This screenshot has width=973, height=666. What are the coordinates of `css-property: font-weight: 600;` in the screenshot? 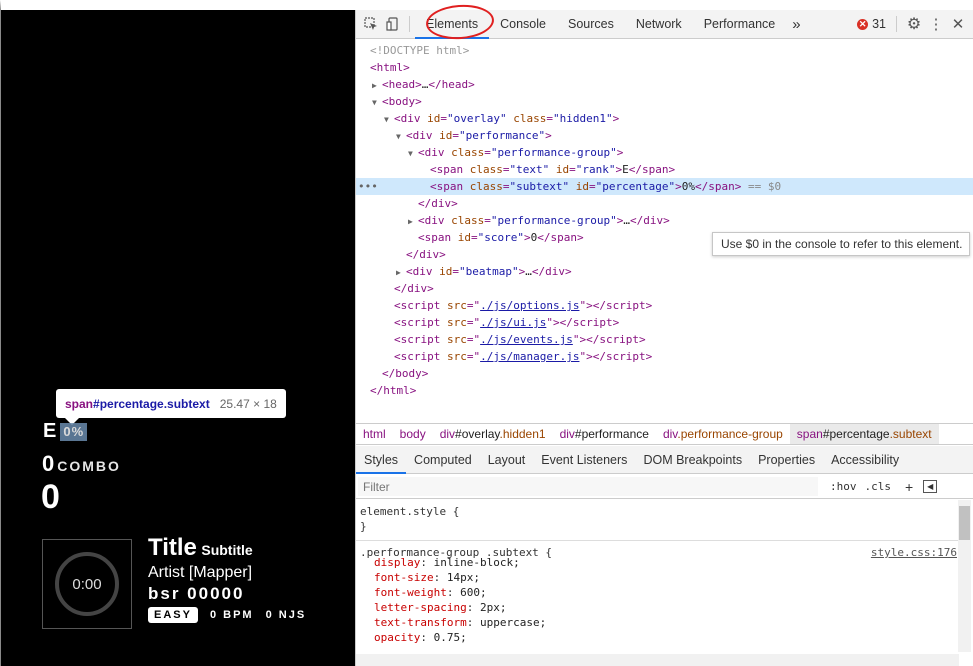 It's located at (657, 592).